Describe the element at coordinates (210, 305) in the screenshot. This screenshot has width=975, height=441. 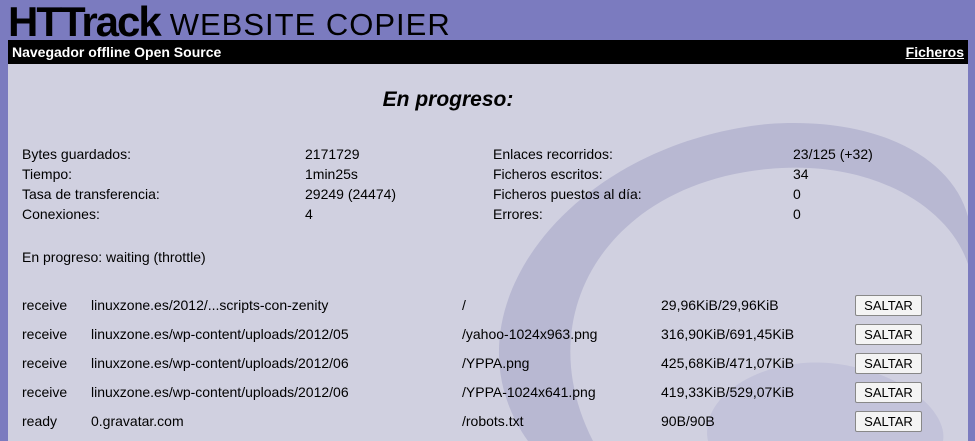
I see `transfer-host: linuxzone.es/2012/...scripts-con-zenity` at that location.